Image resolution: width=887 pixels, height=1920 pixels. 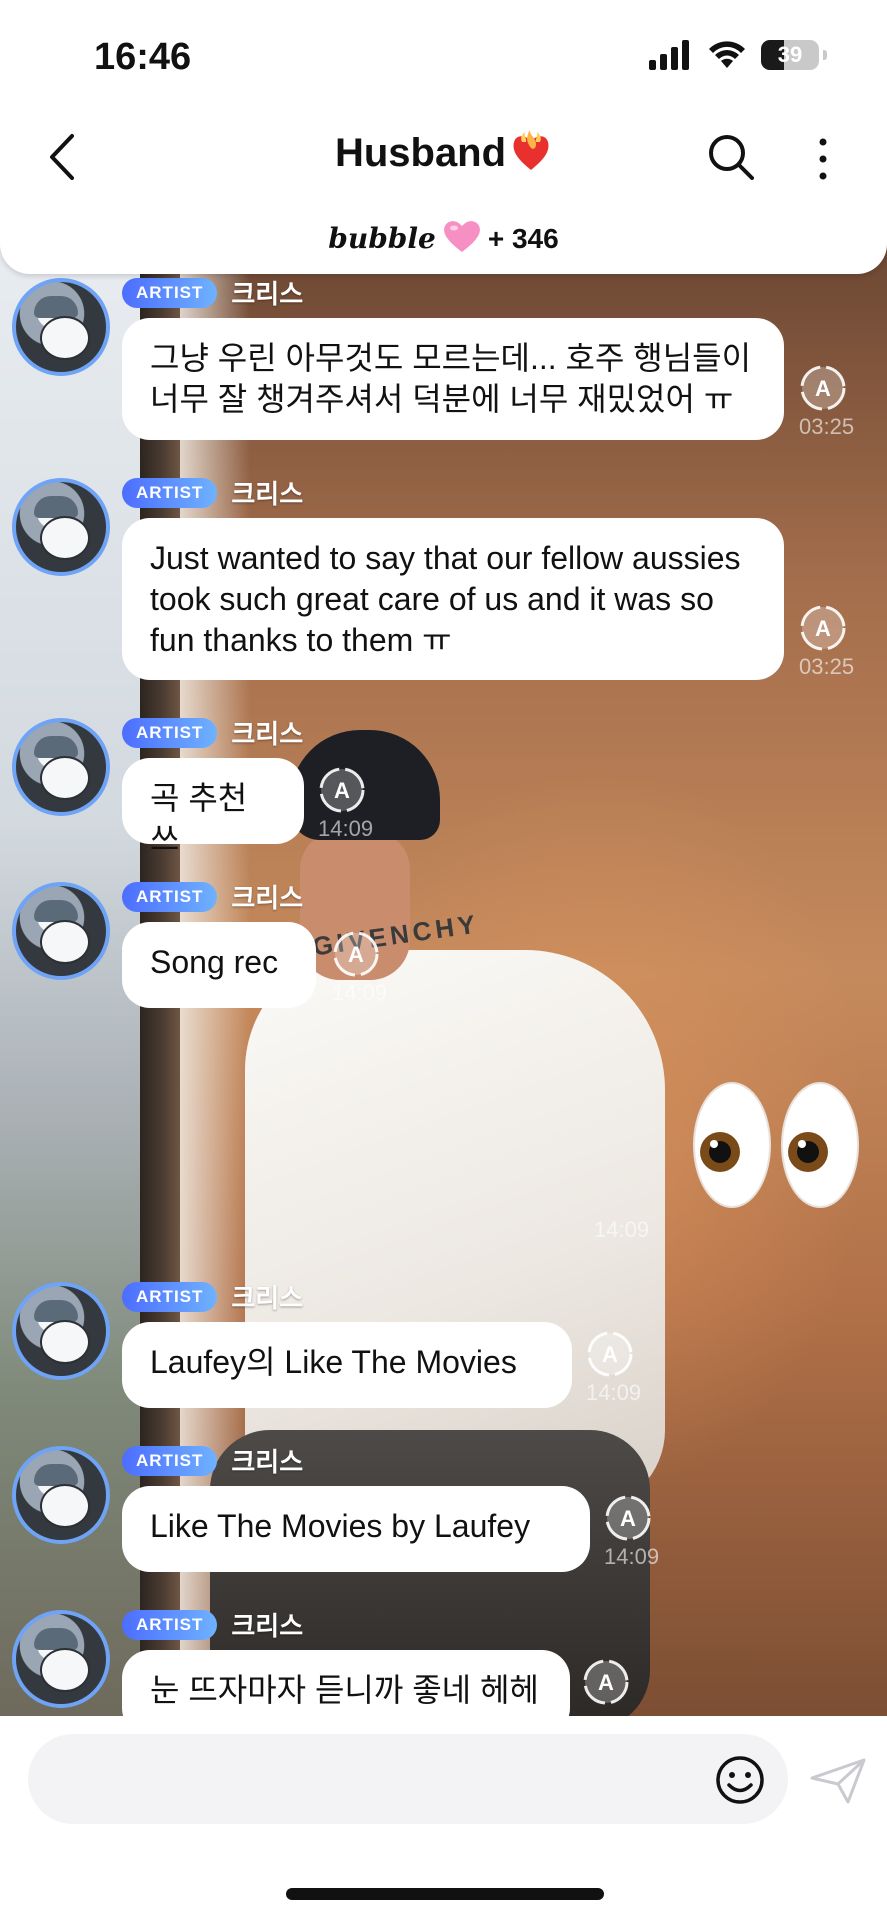 I want to click on message-bubble: Song rec, so click(x=219, y=965).